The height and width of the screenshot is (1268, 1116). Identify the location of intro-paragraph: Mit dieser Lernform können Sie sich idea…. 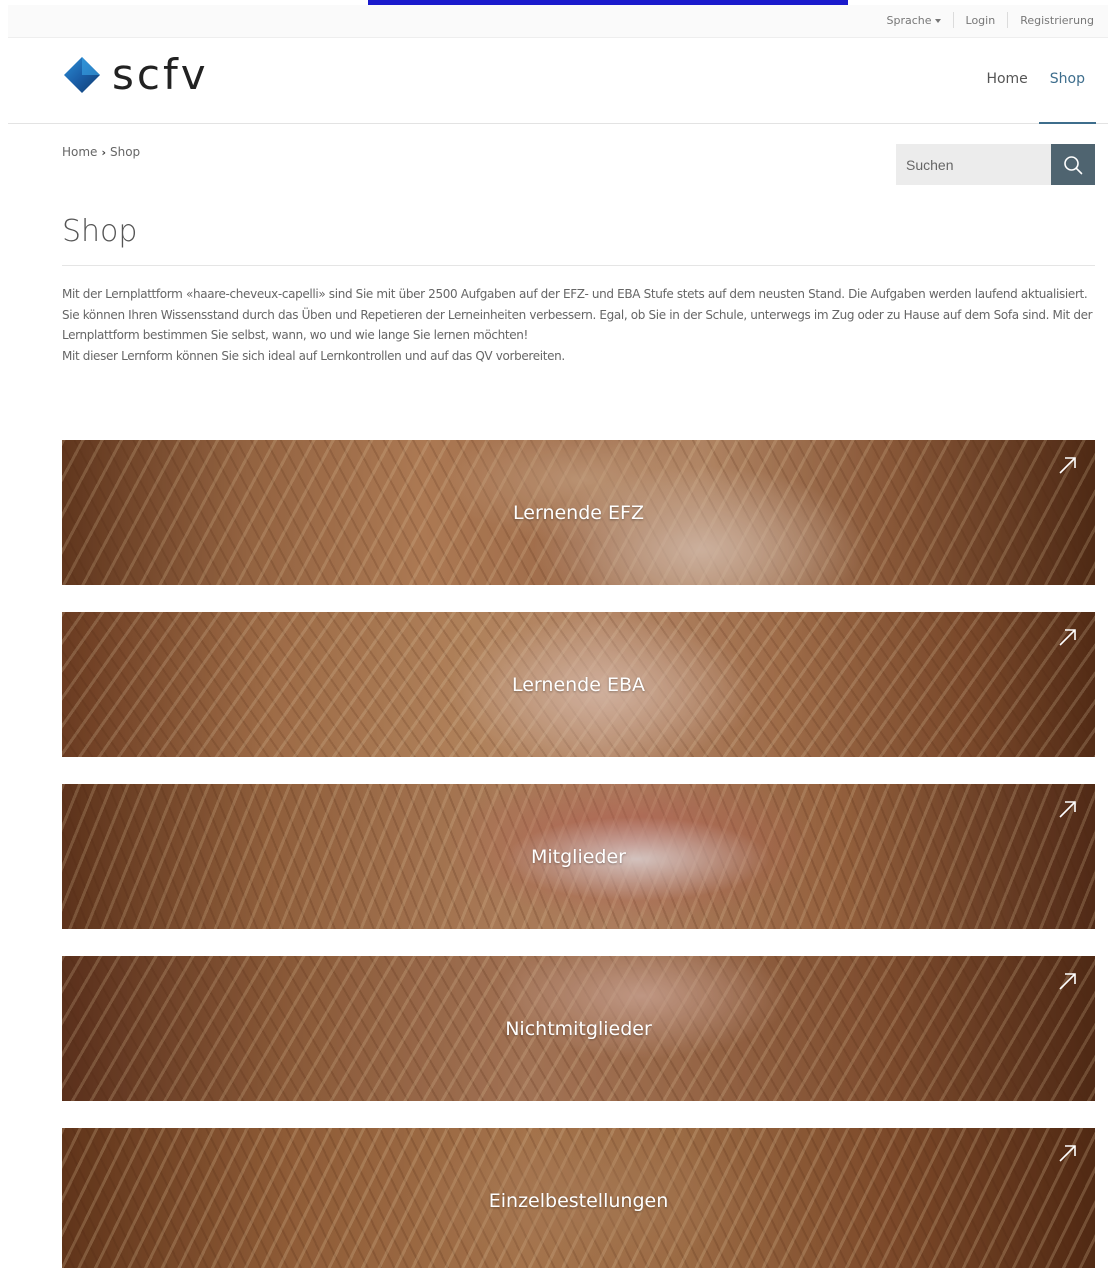
(313, 355).